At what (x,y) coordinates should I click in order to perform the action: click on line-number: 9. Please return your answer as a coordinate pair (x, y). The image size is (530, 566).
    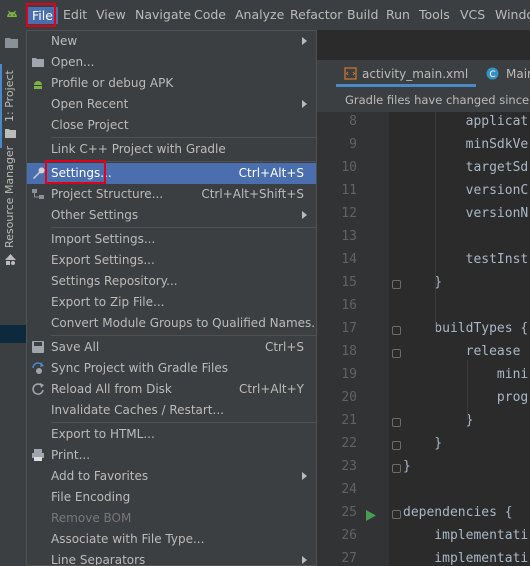
    Looking at the image, I should click on (353, 144).